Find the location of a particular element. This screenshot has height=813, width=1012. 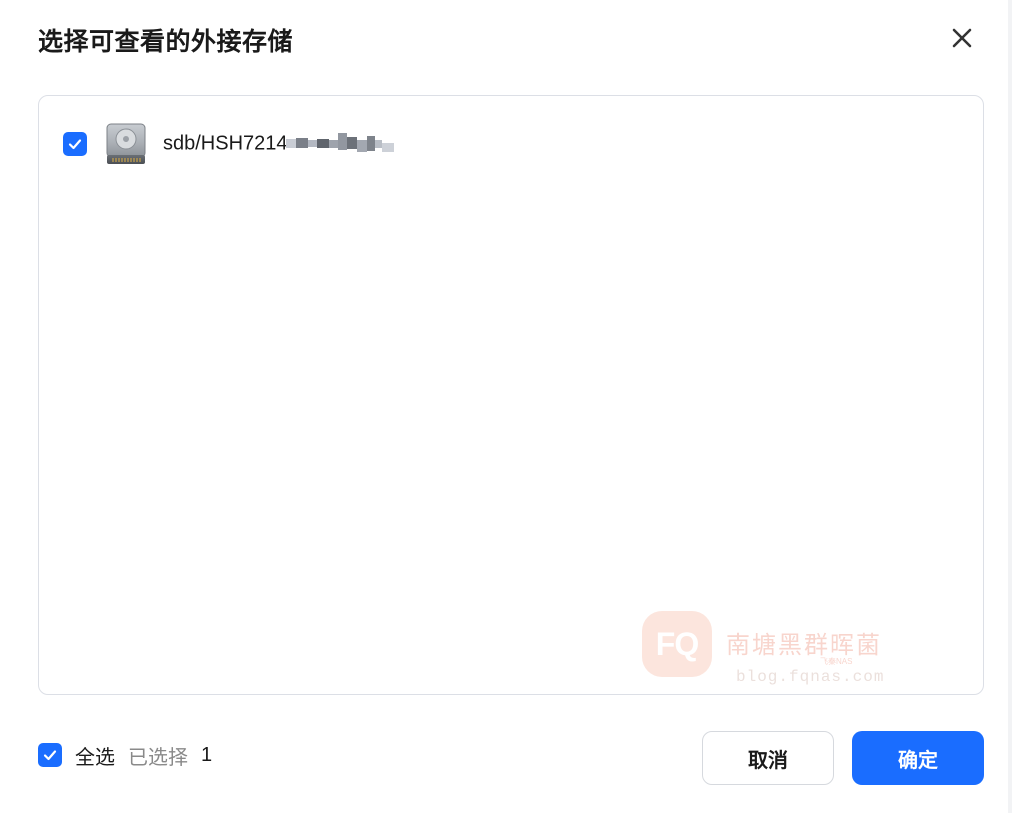

list-item: sdb/HSH7214 is located at coordinates (228, 144).